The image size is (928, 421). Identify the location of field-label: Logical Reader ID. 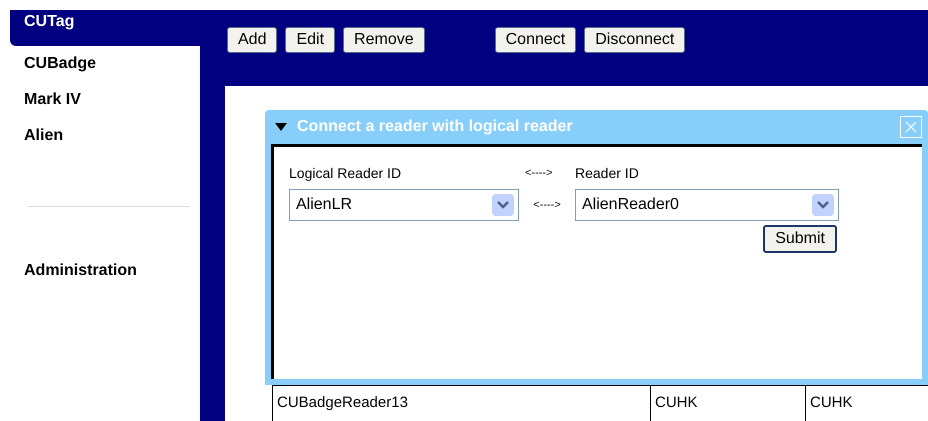
(345, 173).